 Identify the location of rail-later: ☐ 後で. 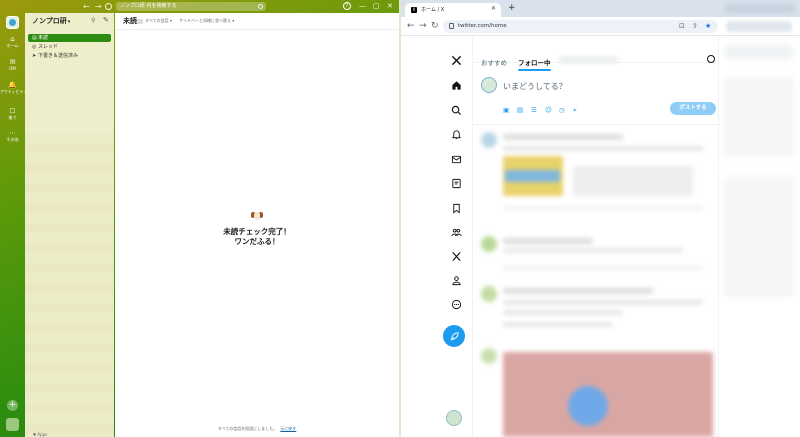
(12, 113).